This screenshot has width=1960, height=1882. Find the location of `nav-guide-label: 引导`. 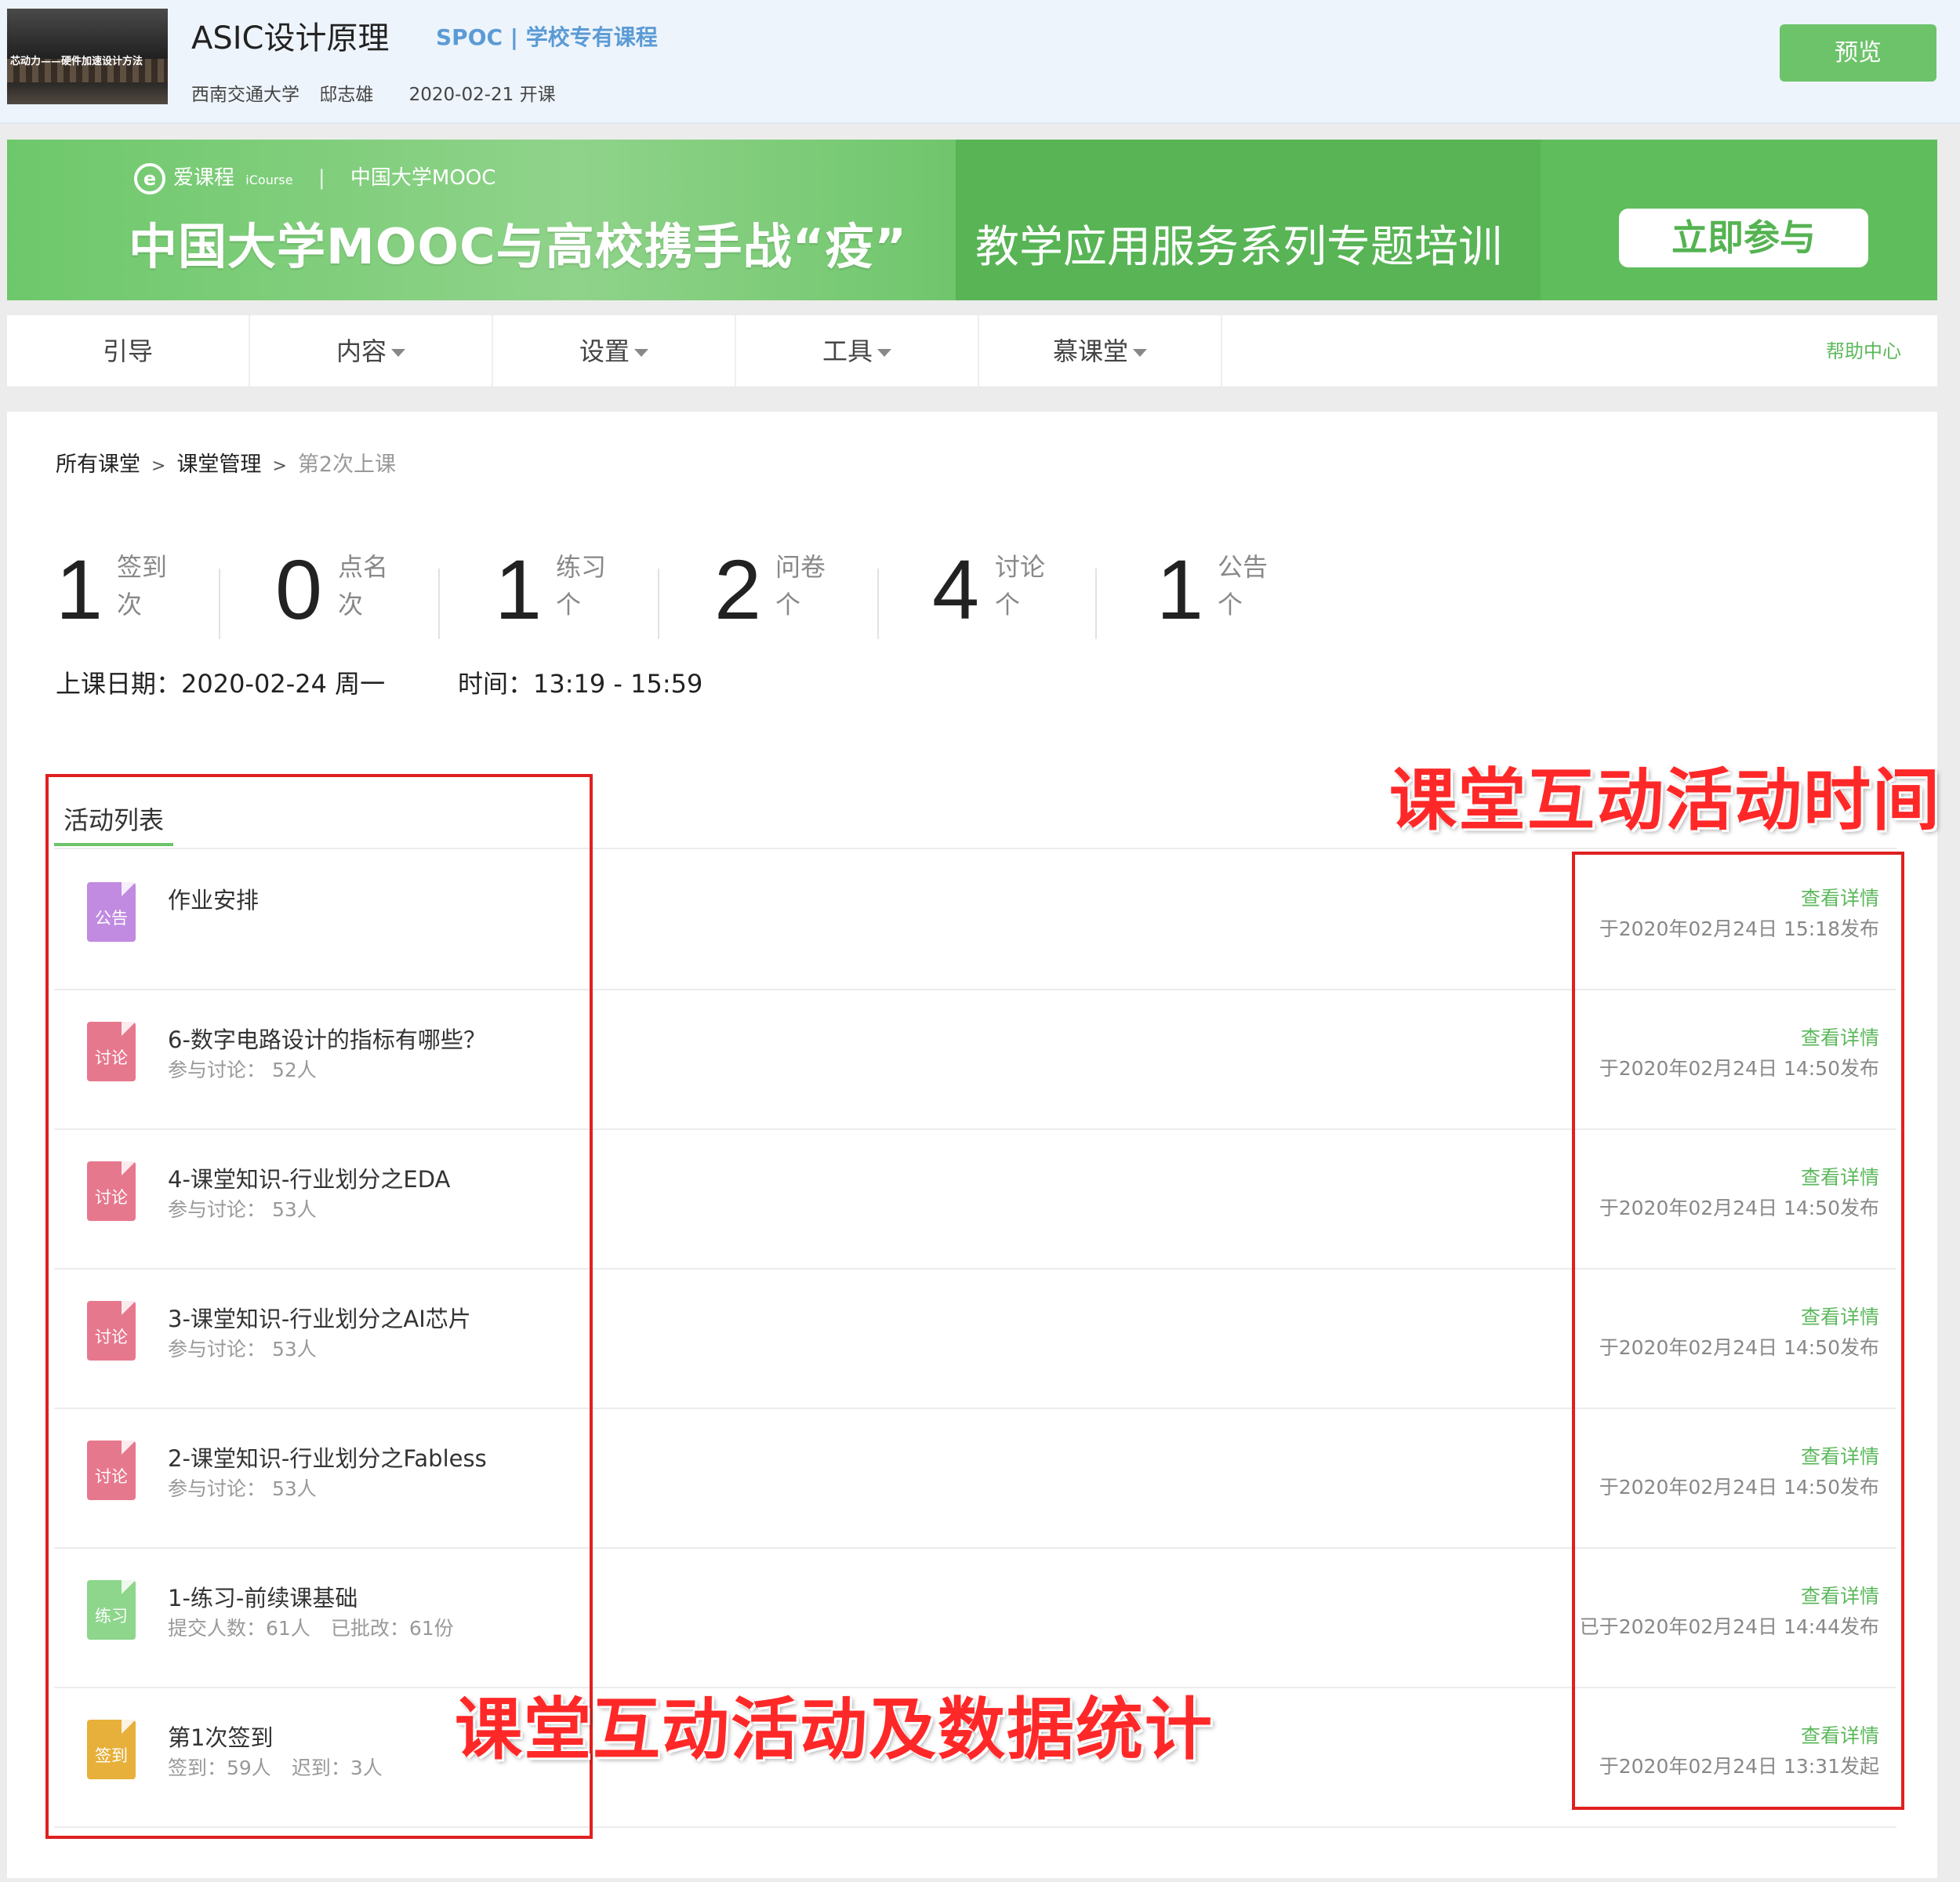

nav-guide-label: 引导 is located at coordinates (127, 351).